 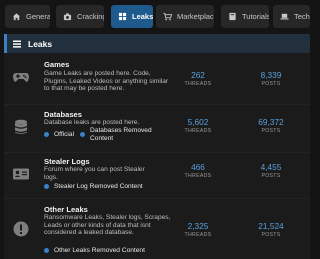 What do you see at coordinates (271, 75) in the screenshot?
I see `posts-value: 8,339` at bounding box center [271, 75].